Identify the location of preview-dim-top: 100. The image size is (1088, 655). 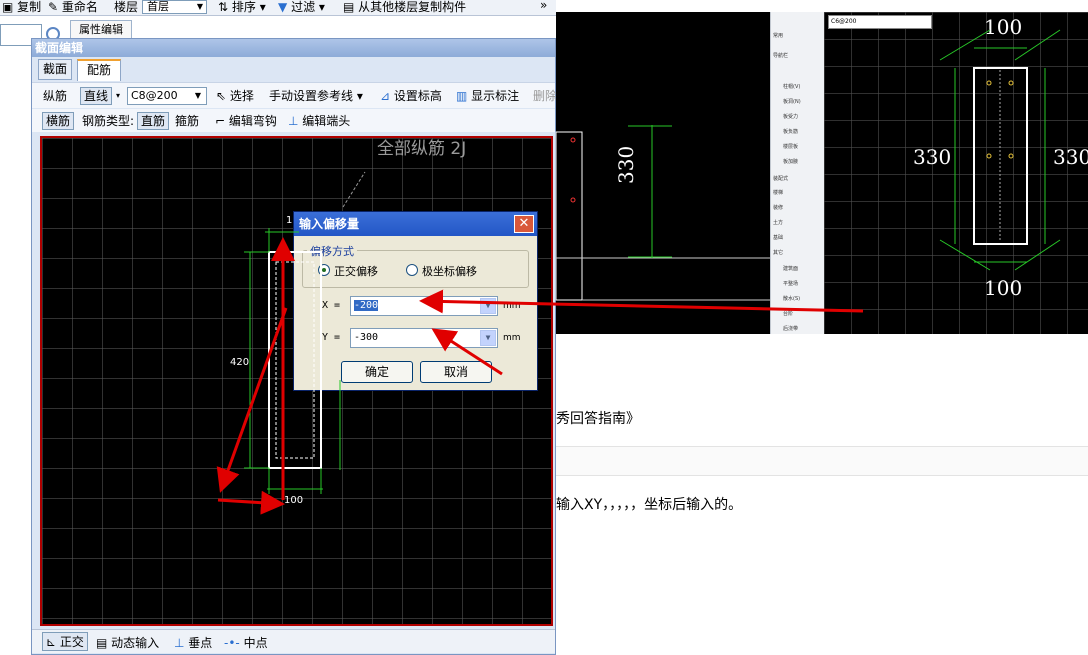
(1003, 27).